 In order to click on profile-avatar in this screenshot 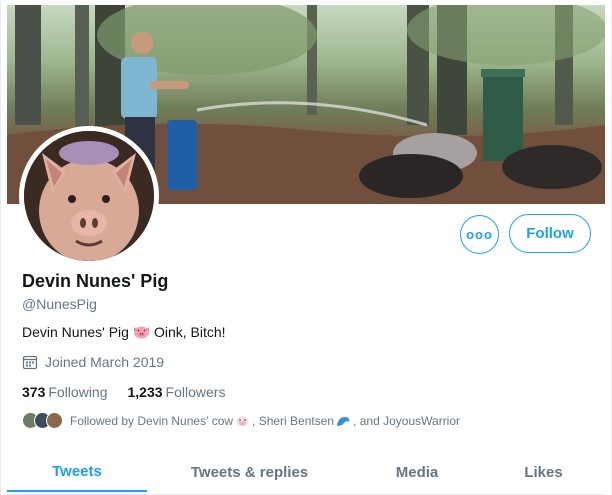, I will do `click(89, 196)`.